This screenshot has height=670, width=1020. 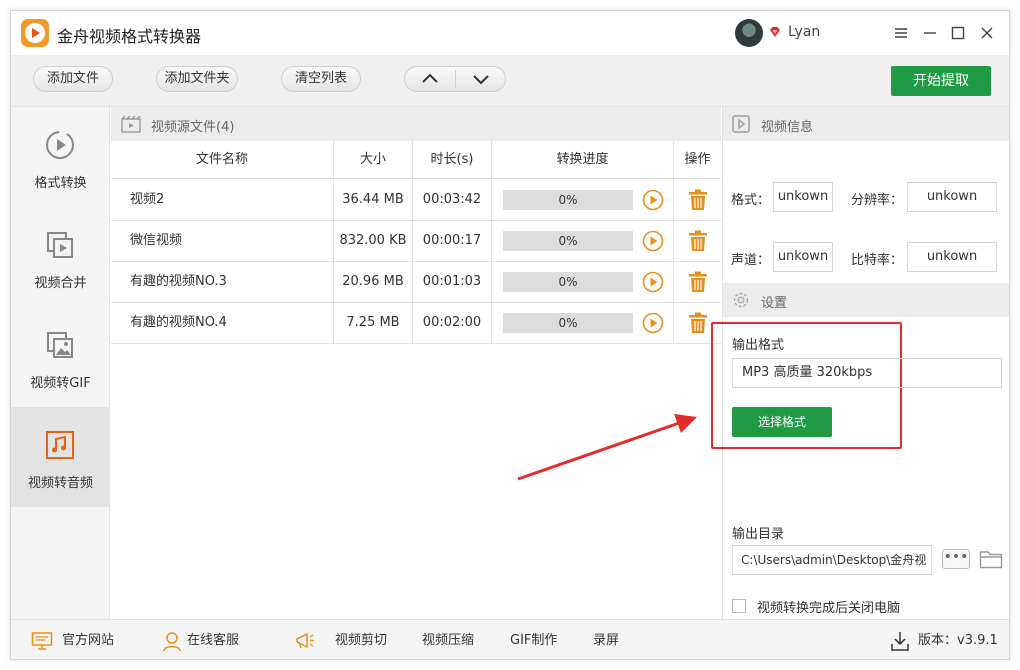 What do you see at coordinates (321, 79) in the screenshot?
I see `clear-list-button: 清空列表` at bounding box center [321, 79].